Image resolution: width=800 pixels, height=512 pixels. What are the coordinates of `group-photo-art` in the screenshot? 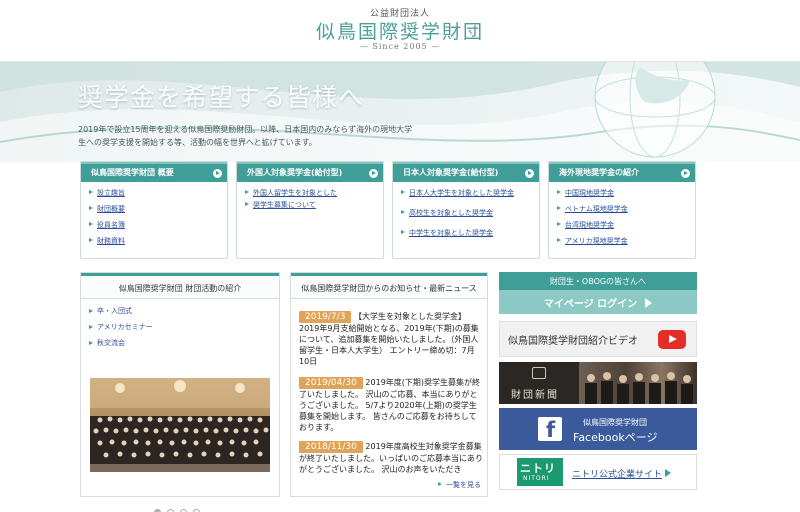 It's located at (180, 425).